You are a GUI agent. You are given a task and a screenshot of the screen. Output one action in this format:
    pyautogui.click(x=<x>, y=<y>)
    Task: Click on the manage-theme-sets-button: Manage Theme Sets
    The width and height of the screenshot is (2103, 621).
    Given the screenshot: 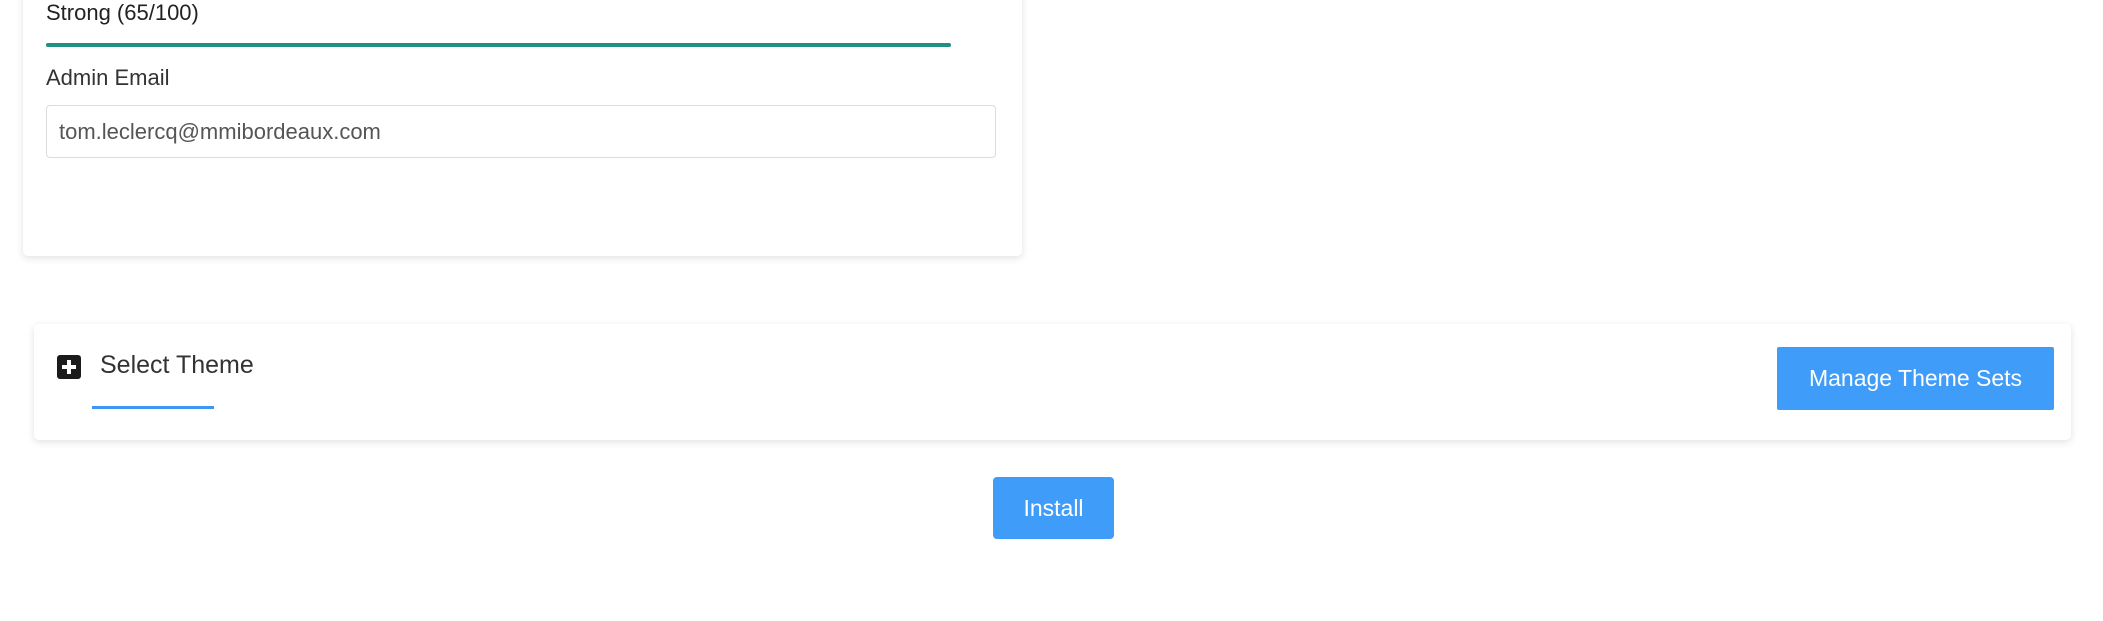 What is the action you would take?
    pyautogui.click(x=1915, y=378)
    